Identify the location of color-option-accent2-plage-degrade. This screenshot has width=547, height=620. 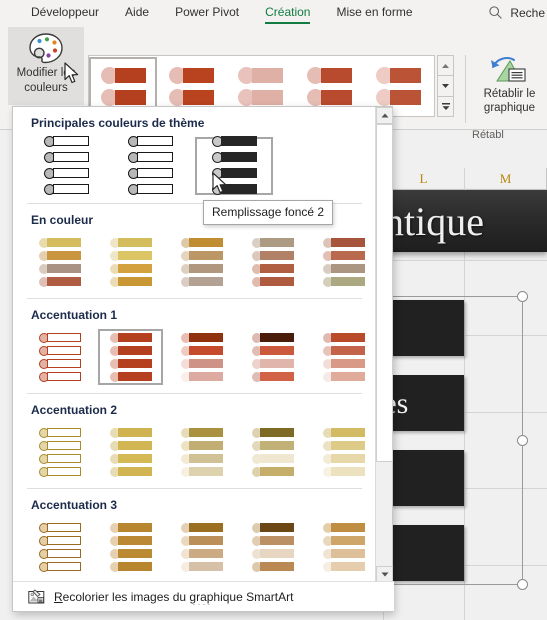
(272, 452).